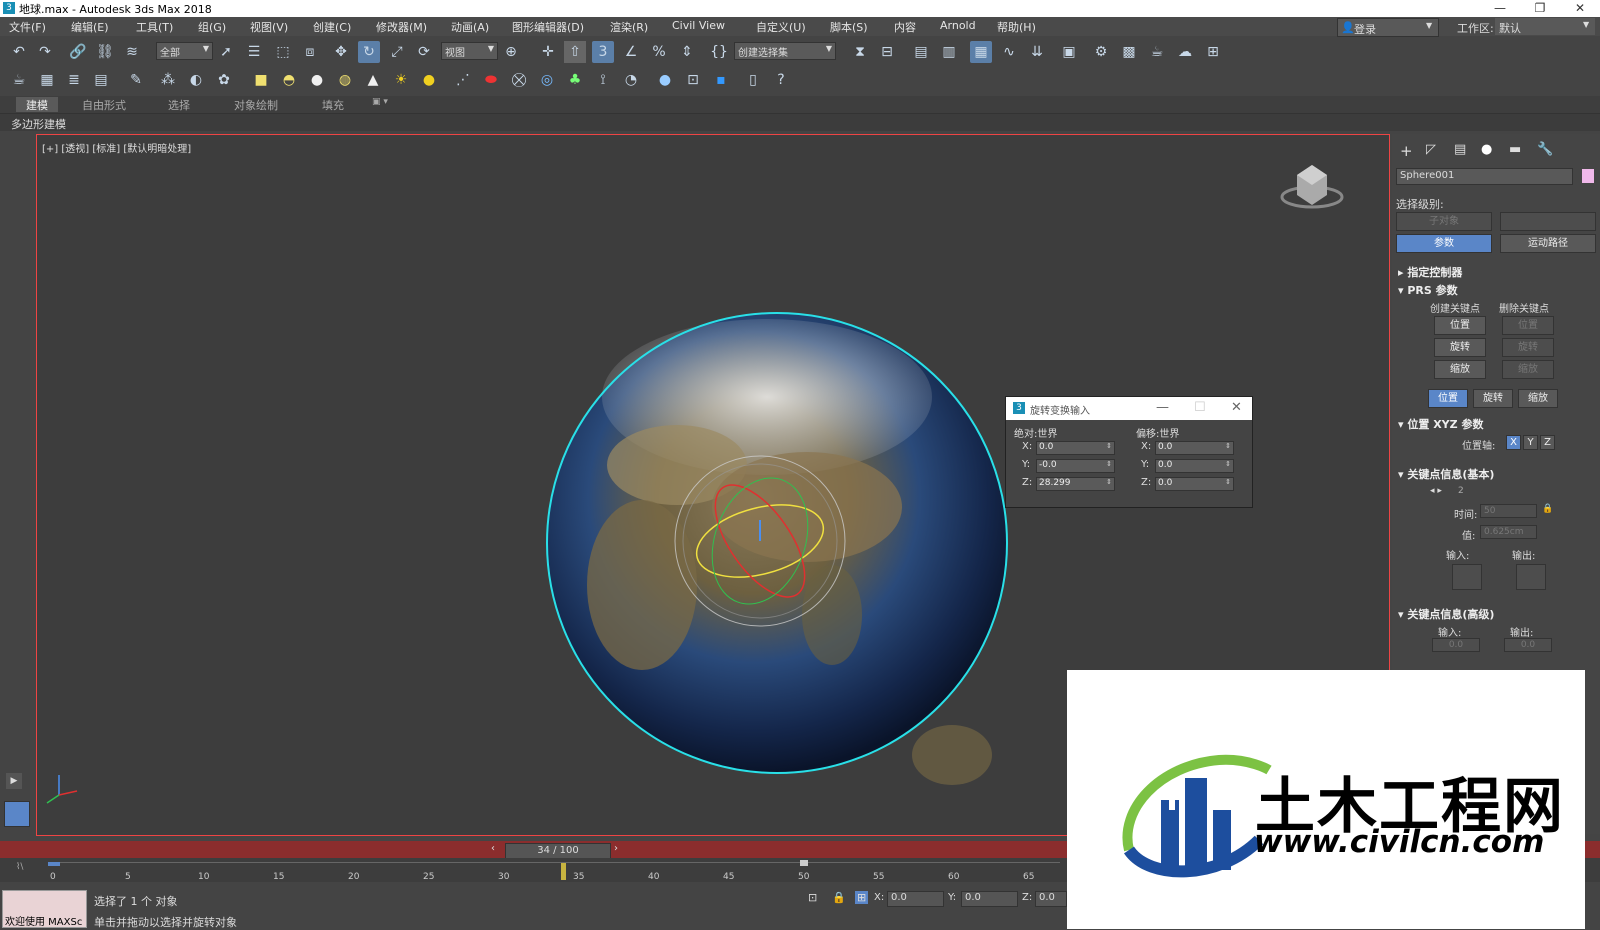 This screenshot has width=1600, height=930. Describe the element at coordinates (168, 80) in the screenshot. I see `particle-icon: ⁂` at that location.